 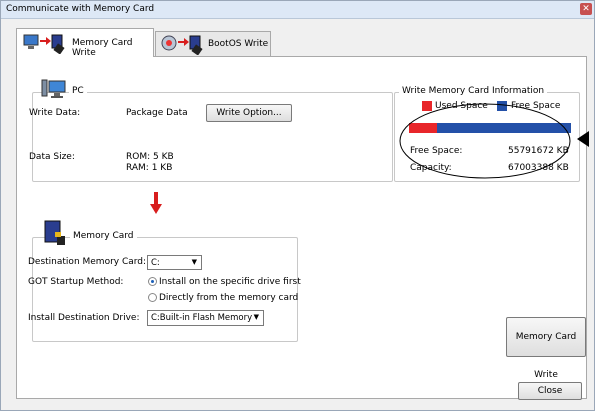 I want to click on tab-bootos-write-label: BootOS Write, so click(x=238, y=44).